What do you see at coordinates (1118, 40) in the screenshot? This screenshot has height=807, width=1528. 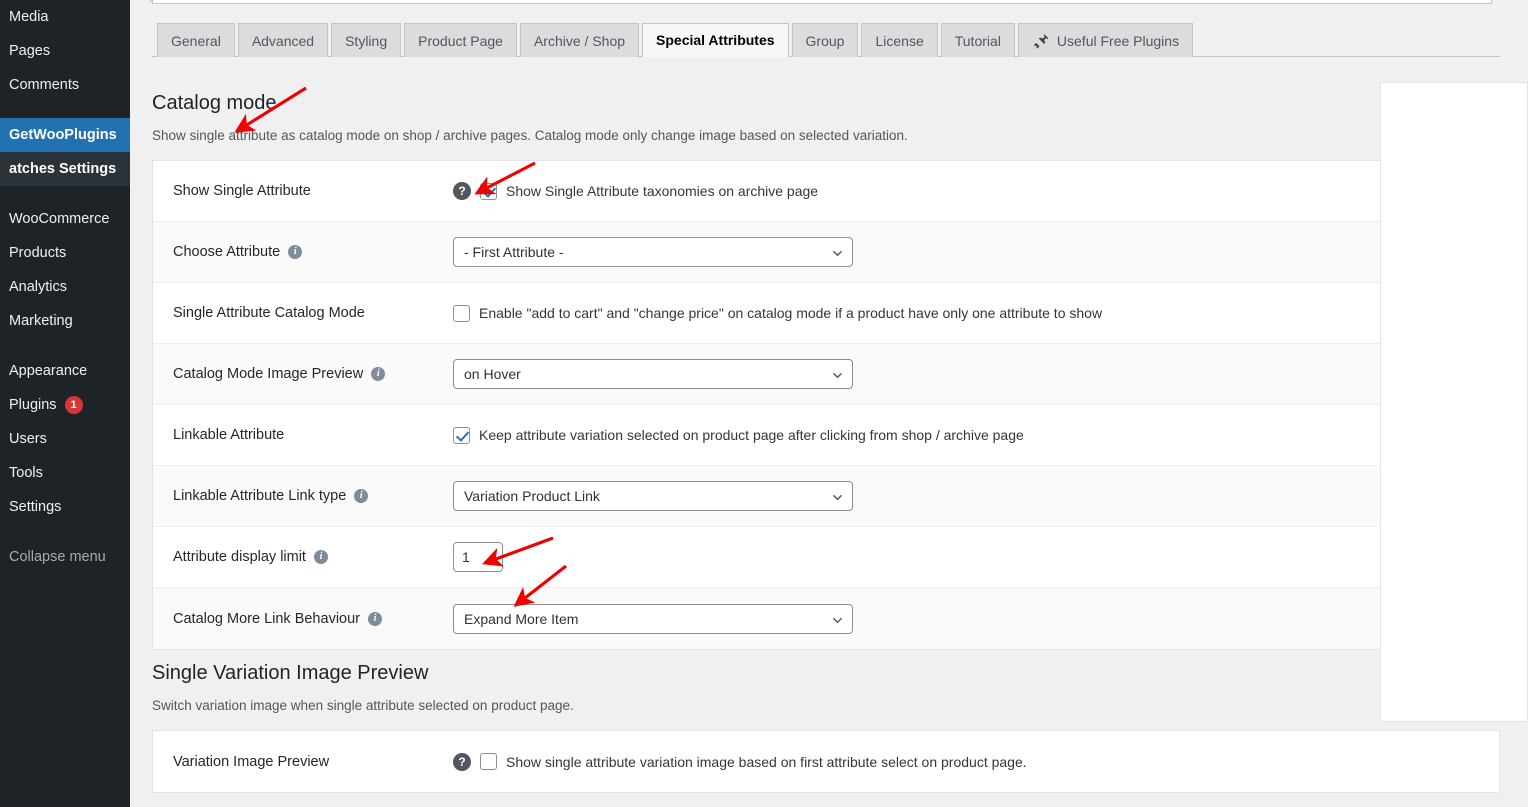 I see `tab-label: Useful Free Plugins` at bounding box center [1118, 40].